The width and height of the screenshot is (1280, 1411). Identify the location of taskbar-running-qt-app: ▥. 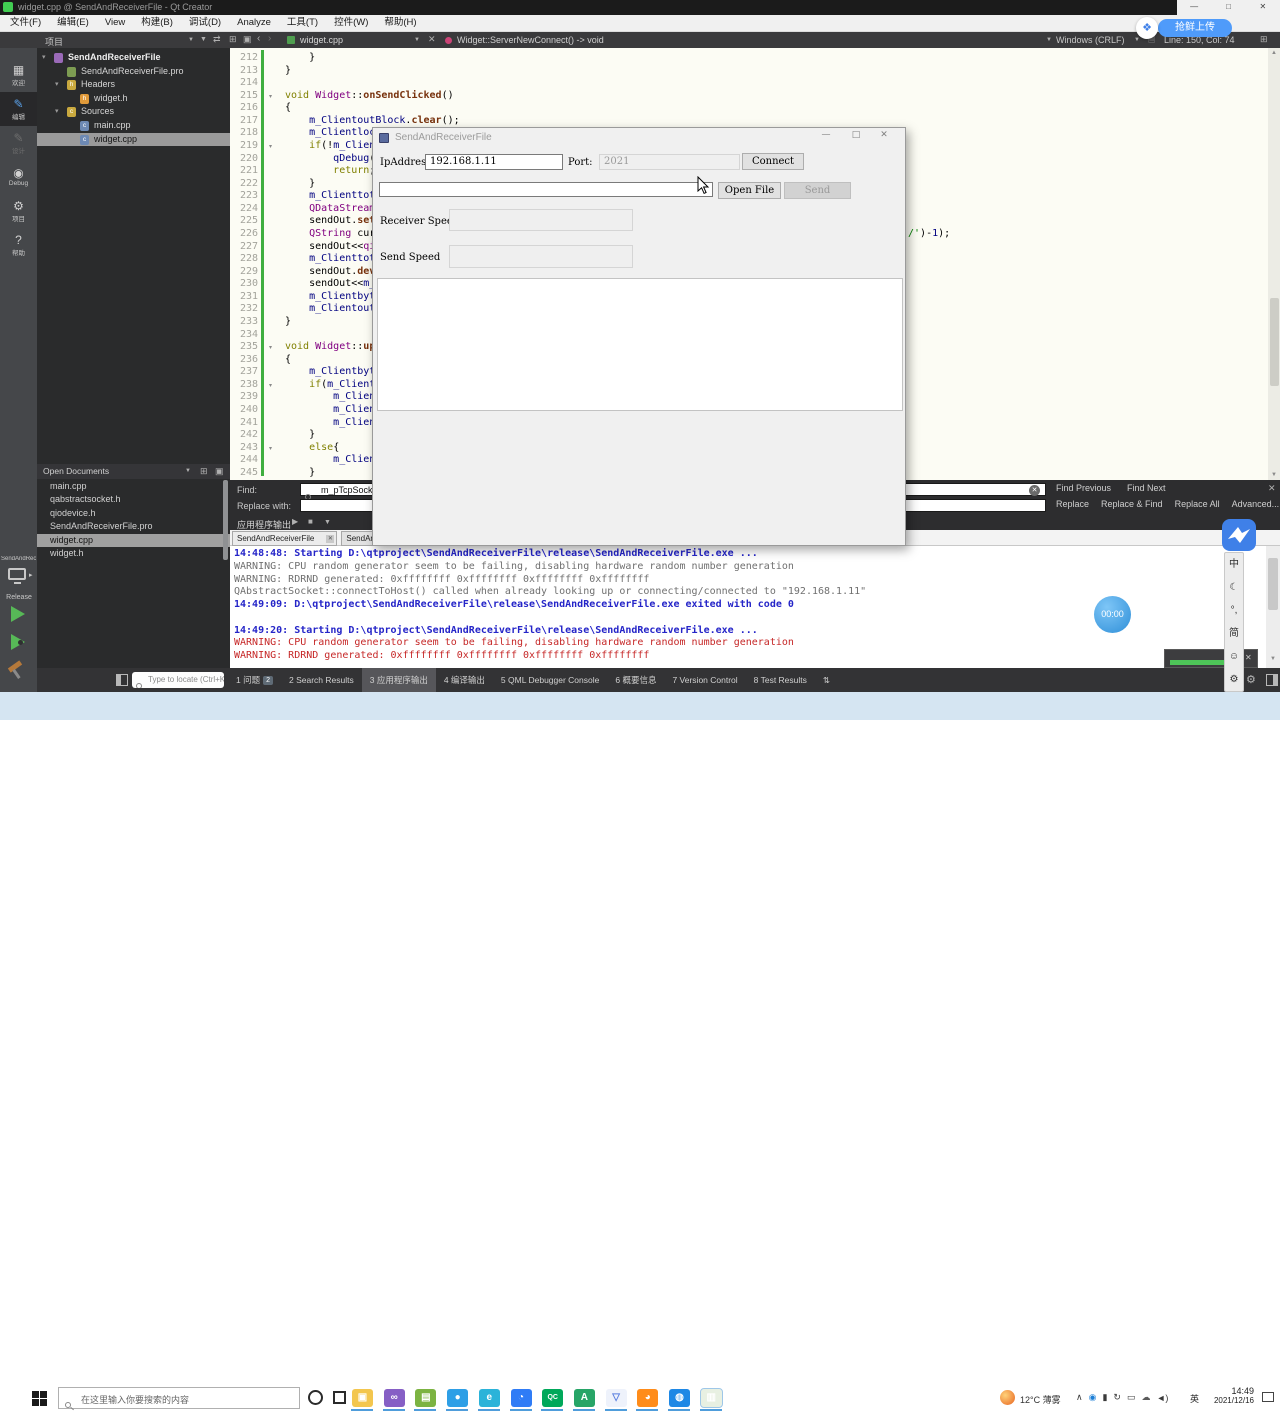
(711, 1398).